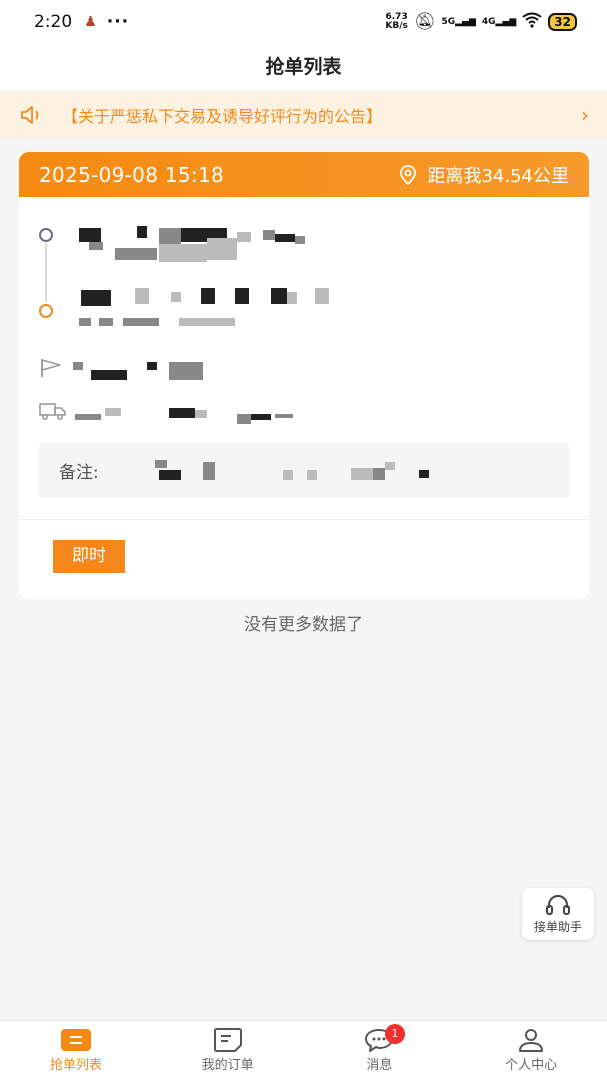  I want to click on status-more: ···, so click(118, 22).